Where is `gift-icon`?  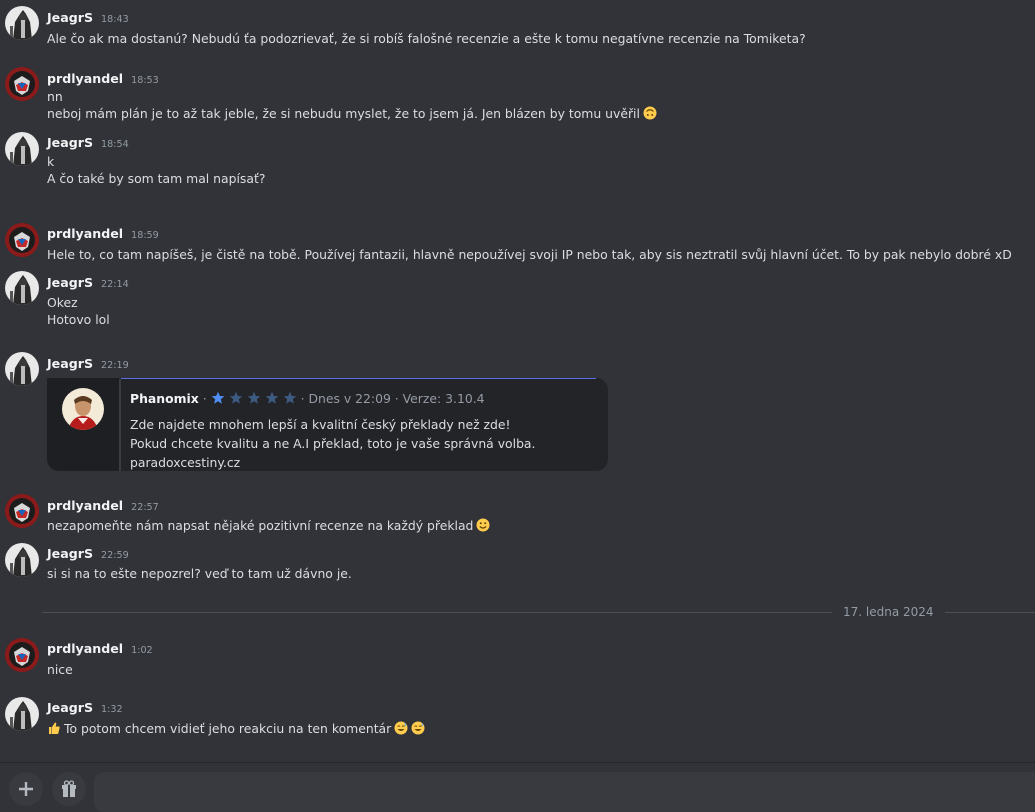 gift-icon is located at coordinates (69, 788).